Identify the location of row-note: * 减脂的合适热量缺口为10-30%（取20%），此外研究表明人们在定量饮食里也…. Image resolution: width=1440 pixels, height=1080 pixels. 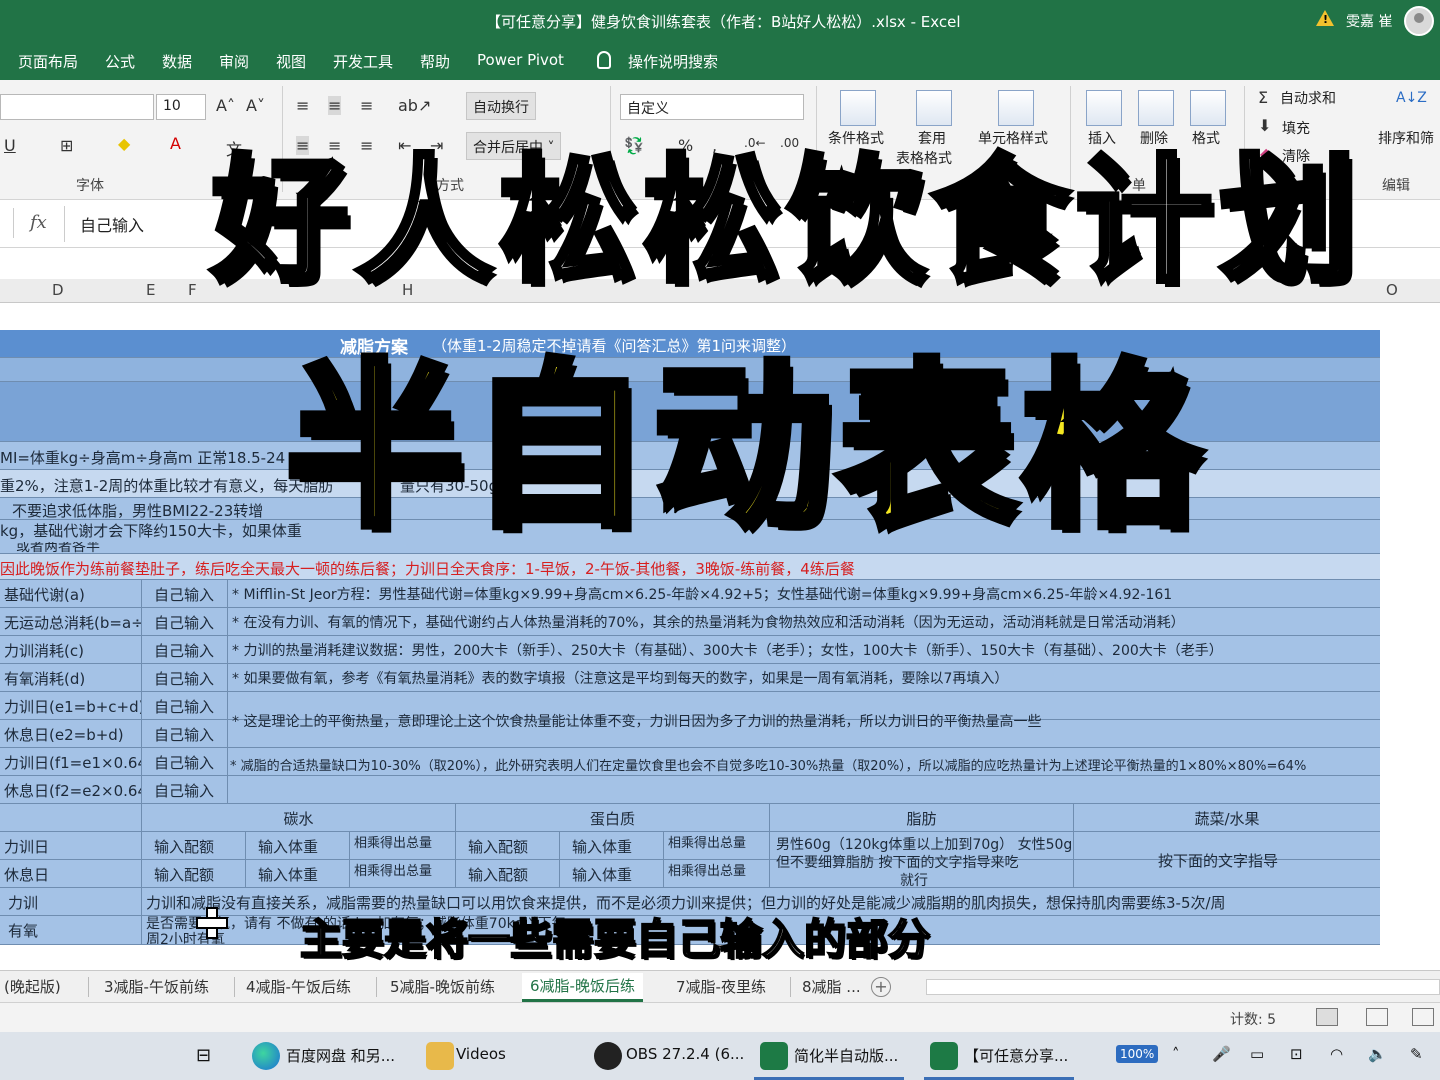
(768, 766).